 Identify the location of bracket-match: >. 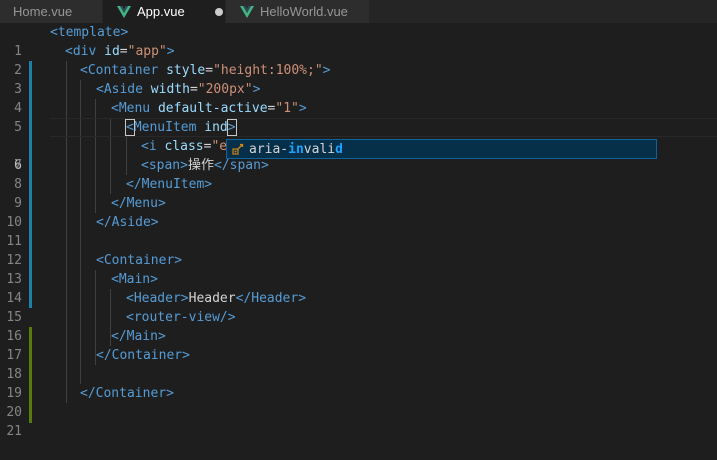
(231, 127).